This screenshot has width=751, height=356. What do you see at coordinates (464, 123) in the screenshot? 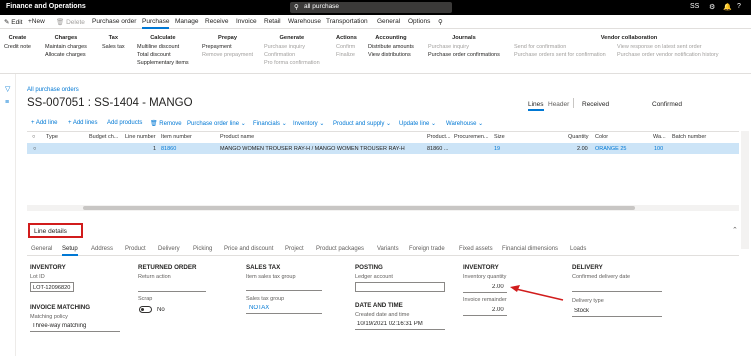
I see `warehouse-menu: Warehouse ⌄` at bounding box center [464, 123].